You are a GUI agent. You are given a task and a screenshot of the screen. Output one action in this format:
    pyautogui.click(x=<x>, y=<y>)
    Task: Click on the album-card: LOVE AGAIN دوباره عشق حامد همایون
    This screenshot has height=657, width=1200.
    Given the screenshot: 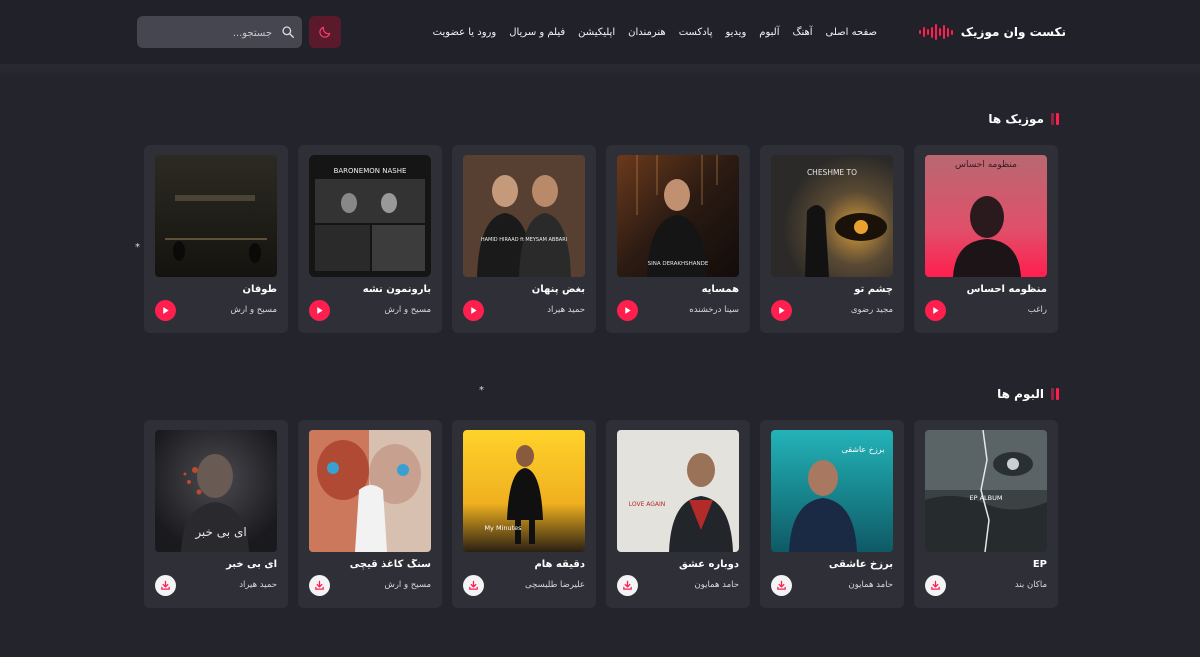 What is the action you would take?
    pyautogui.click(x=678, y=514)
    